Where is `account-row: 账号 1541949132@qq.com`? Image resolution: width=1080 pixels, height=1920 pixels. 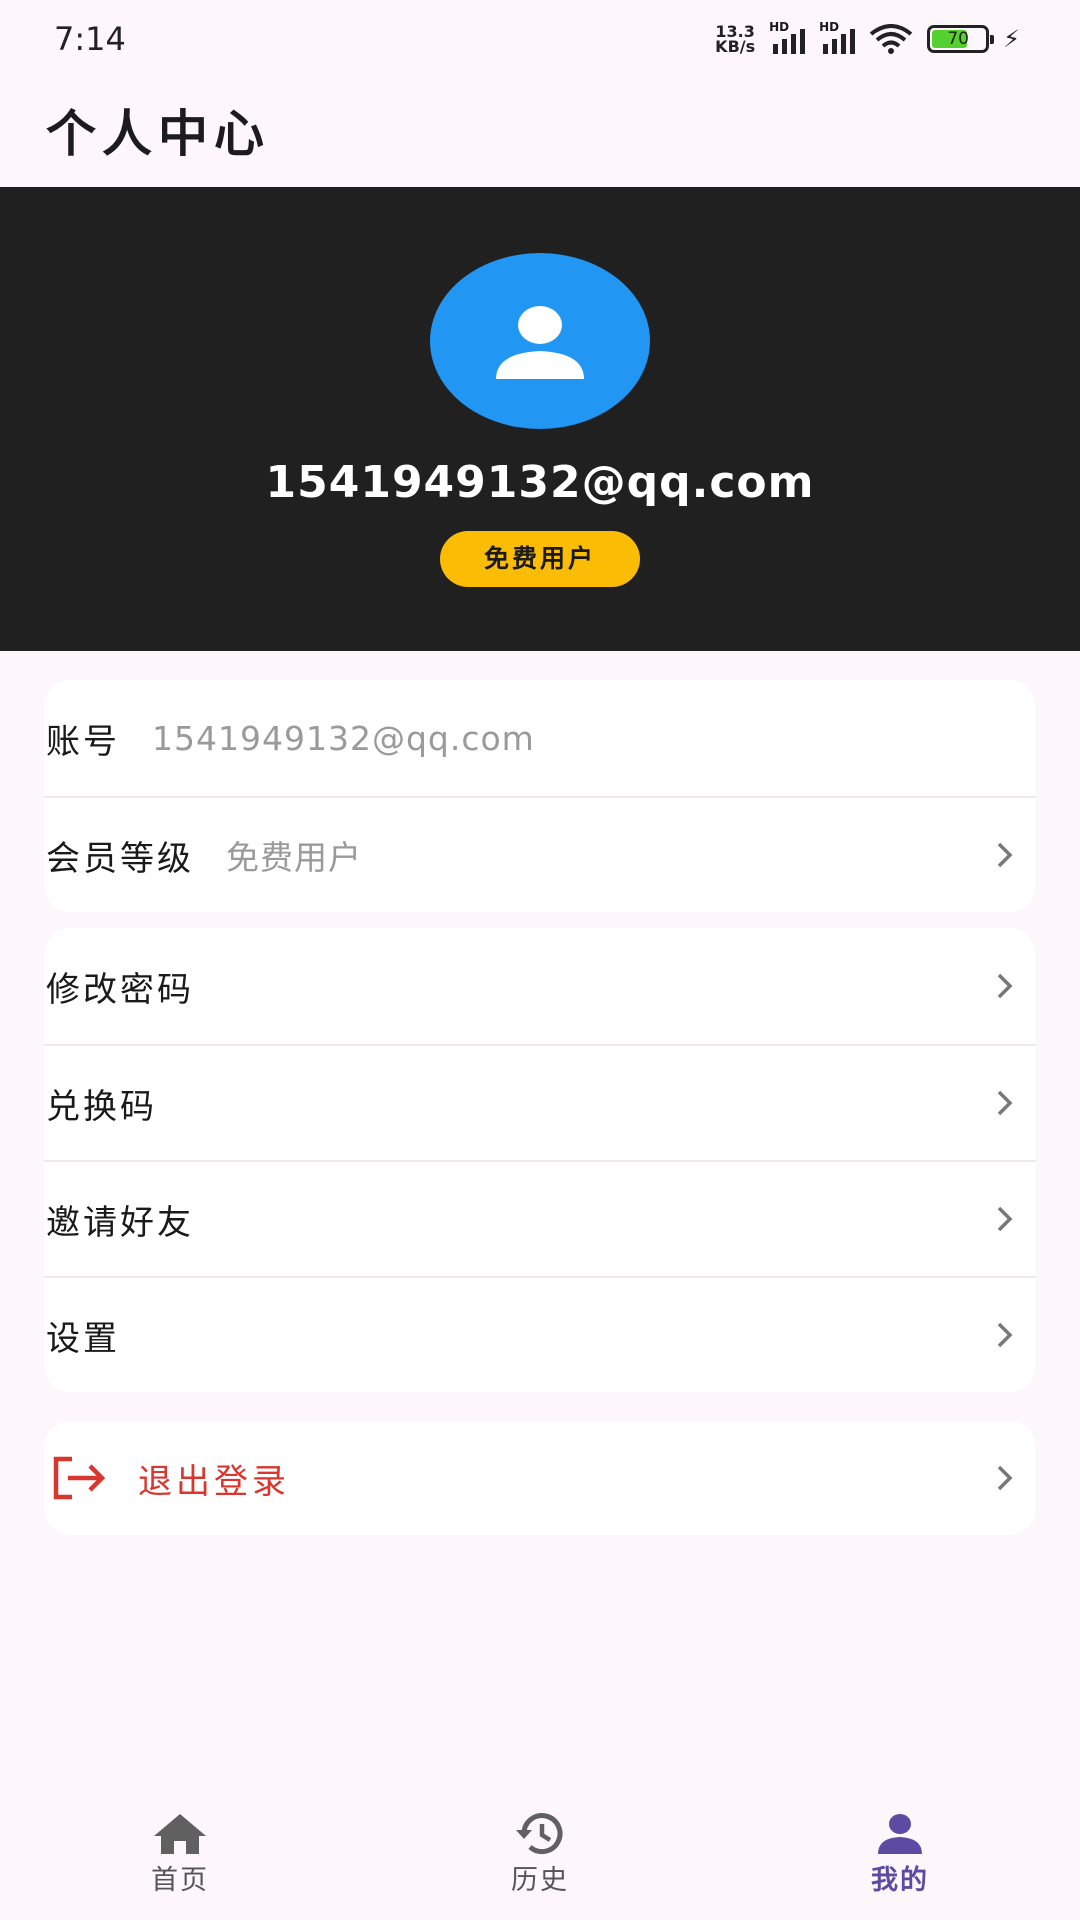 account-row: 账号 1541949132@qq.com is located at coordinates (540, 738).